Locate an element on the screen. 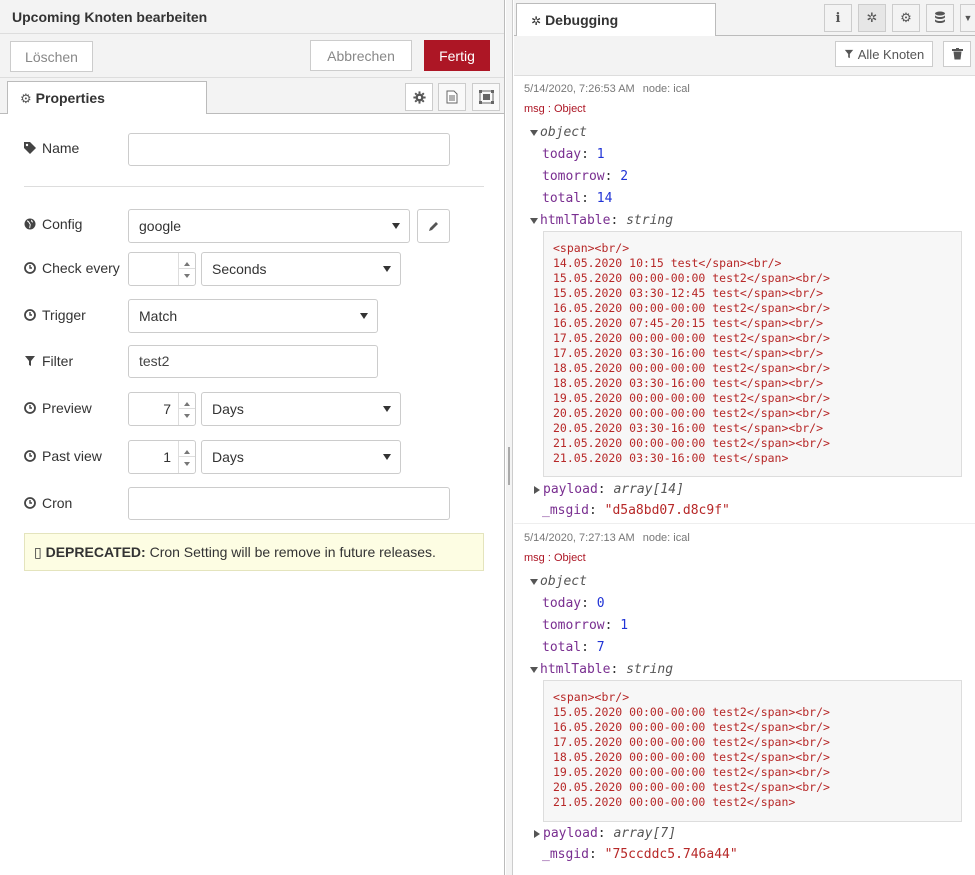  info-tab-button: i is located at coordinates (838, 18).